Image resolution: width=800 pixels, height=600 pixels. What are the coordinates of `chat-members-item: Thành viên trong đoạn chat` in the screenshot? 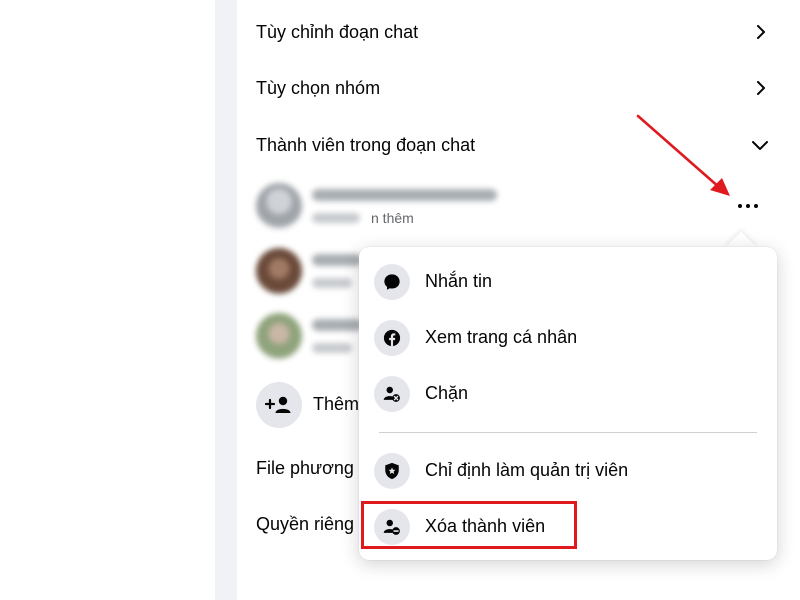 It's located at (365, 145).